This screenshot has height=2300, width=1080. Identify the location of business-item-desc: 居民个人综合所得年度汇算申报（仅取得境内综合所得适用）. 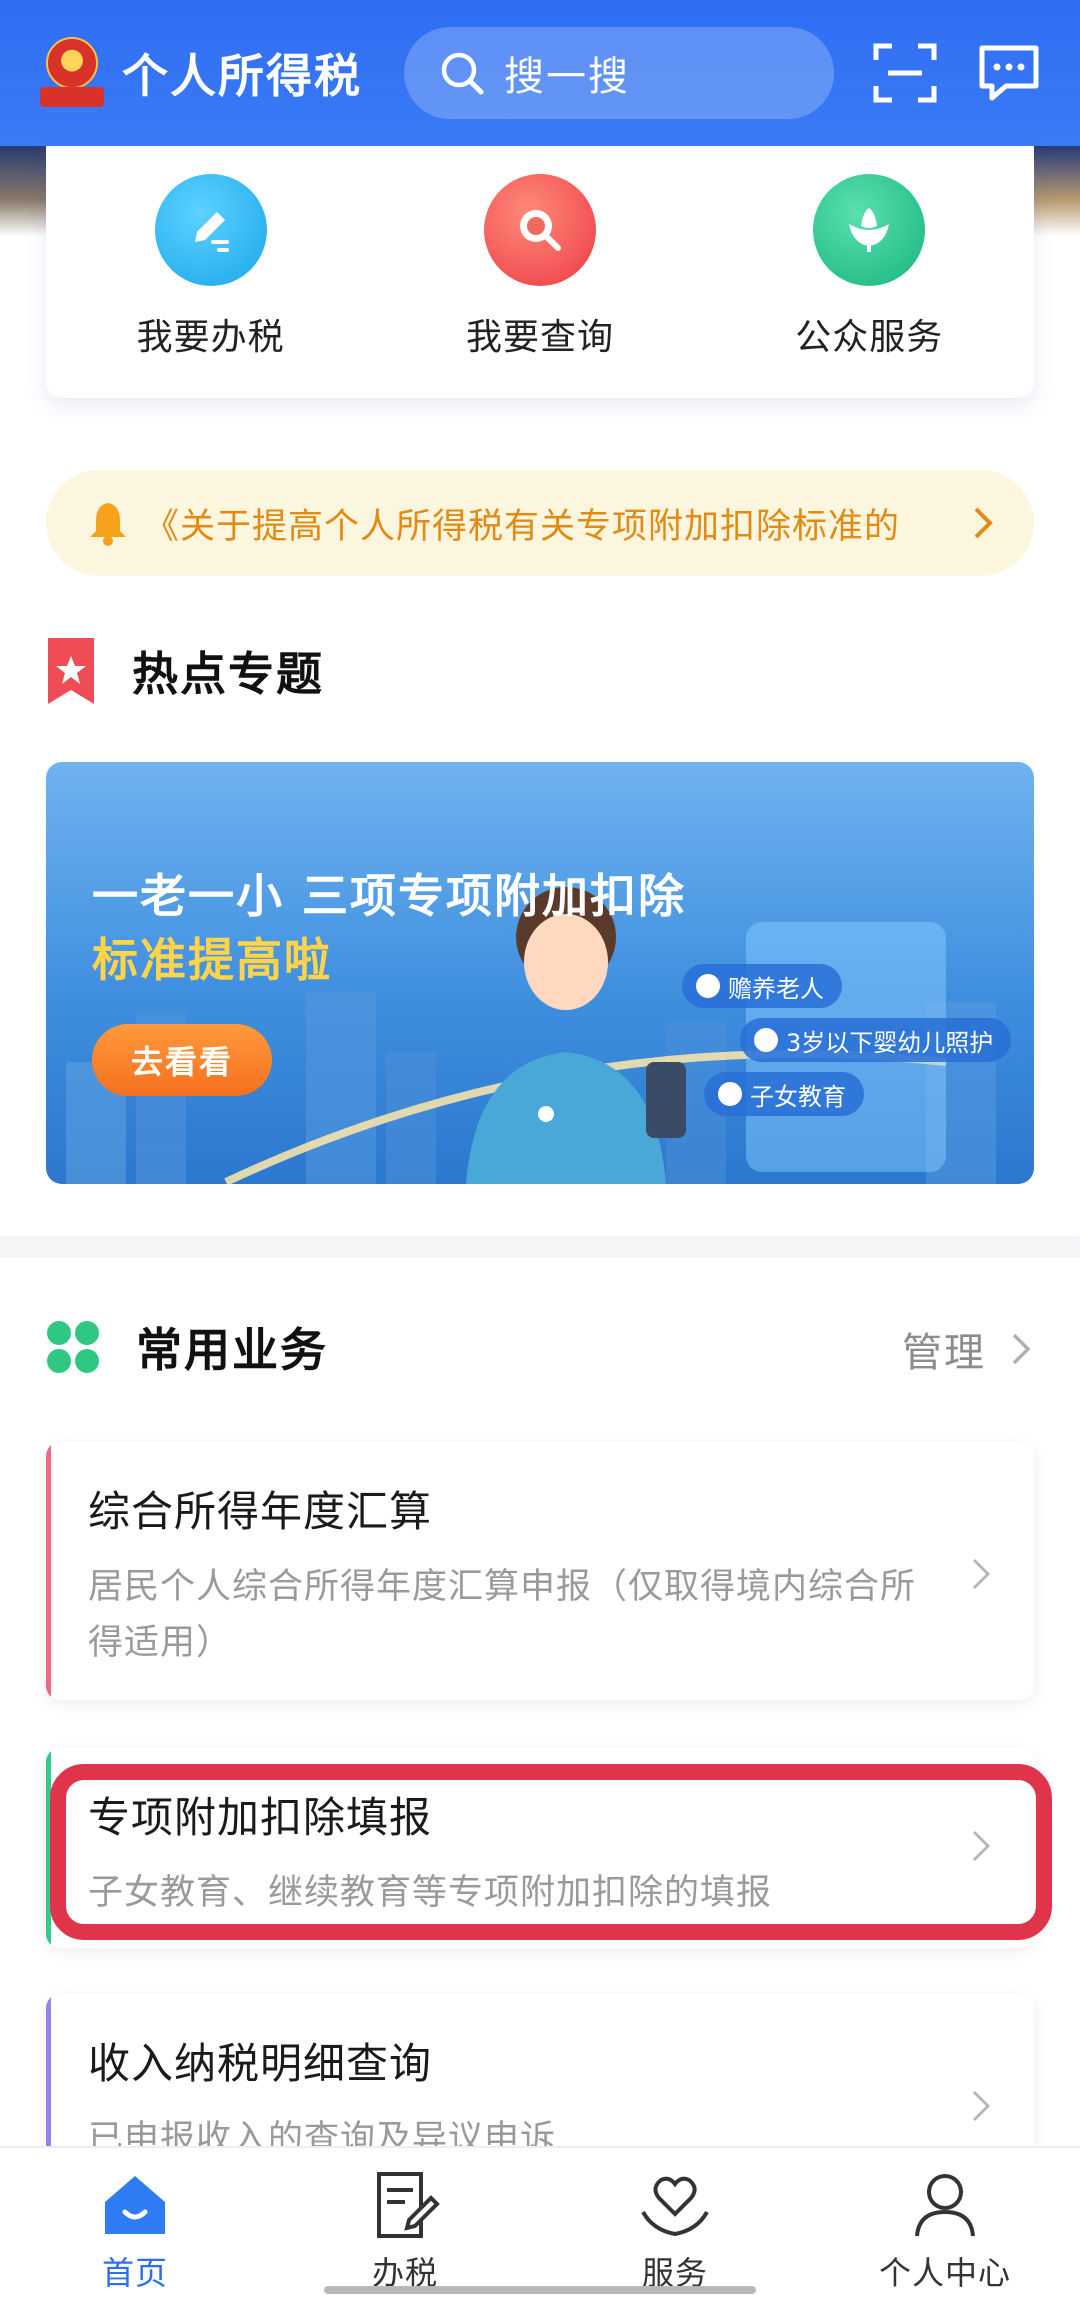
(502, 1615).